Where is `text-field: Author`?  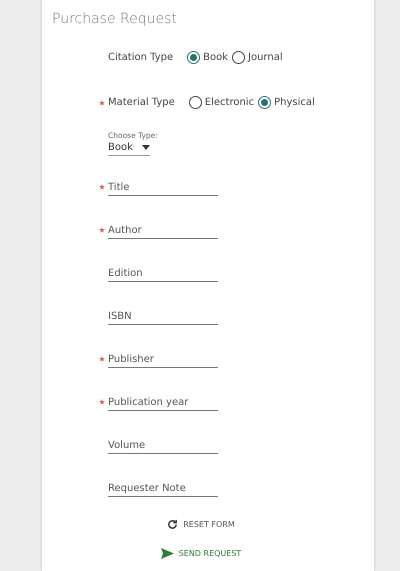
text-field: Author is located at coordinates (163, 232).